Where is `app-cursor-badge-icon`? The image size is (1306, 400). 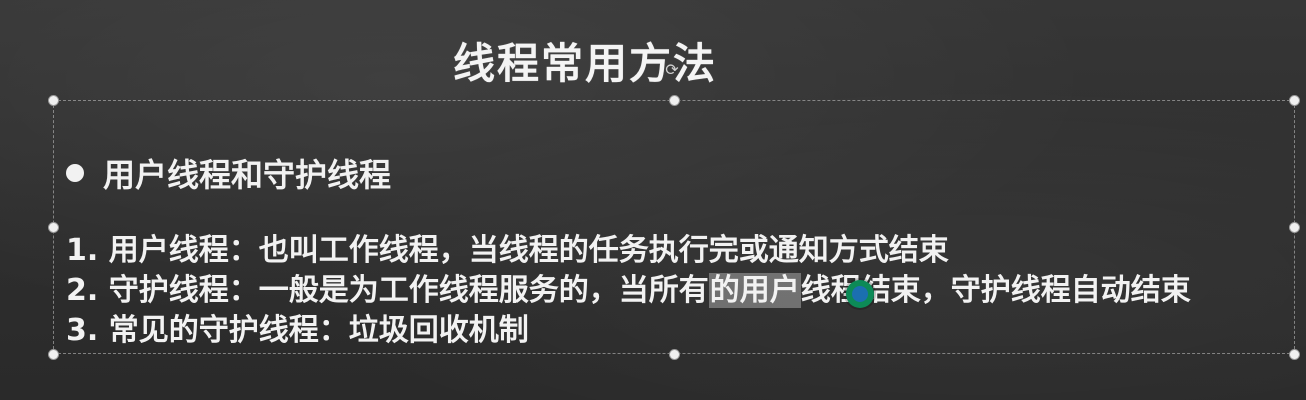 app-cursor-badge-icon is located at coordinates (860, 294).